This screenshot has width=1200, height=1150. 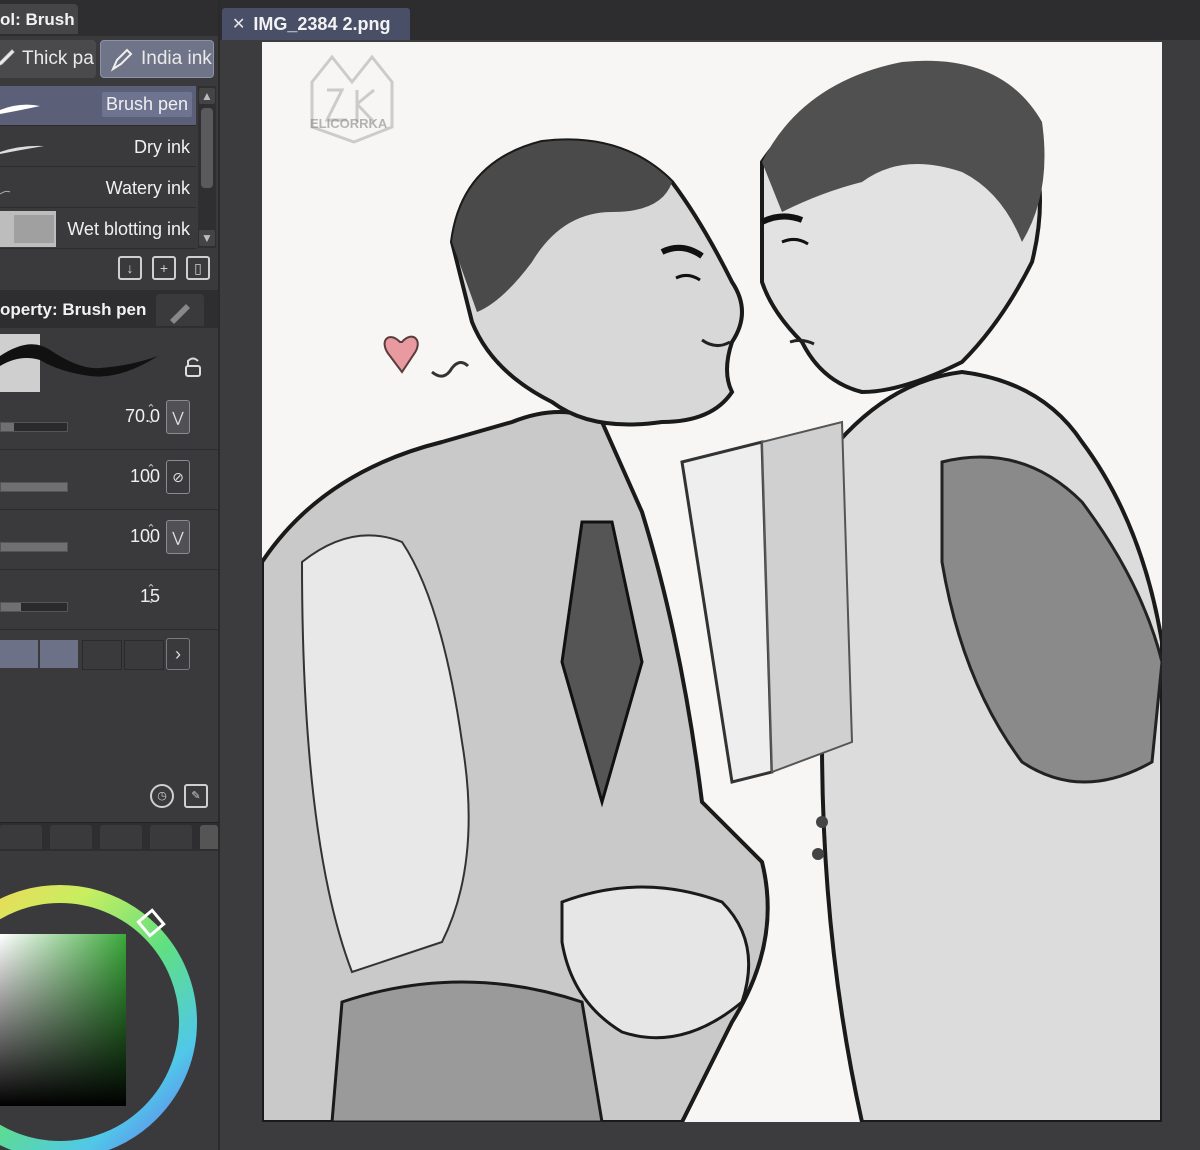 I want to click on squiggle-mark, so click(x=450, y=369).